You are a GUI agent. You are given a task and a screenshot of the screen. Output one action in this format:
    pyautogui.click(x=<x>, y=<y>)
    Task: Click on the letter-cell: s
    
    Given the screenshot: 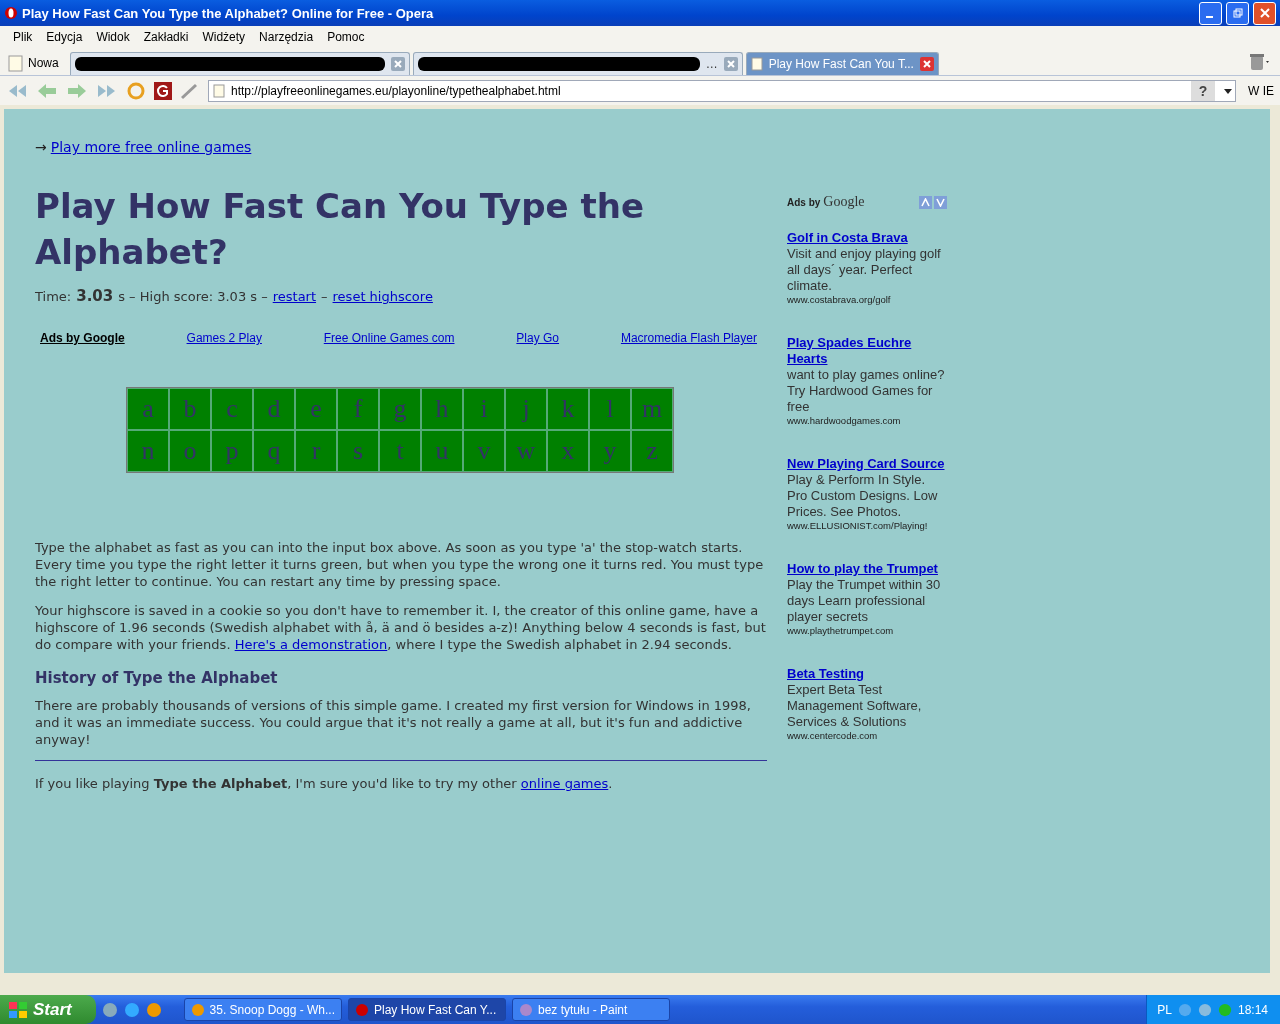 What is the action you would take?
    pyautogui.click(x=358, y=451)
    